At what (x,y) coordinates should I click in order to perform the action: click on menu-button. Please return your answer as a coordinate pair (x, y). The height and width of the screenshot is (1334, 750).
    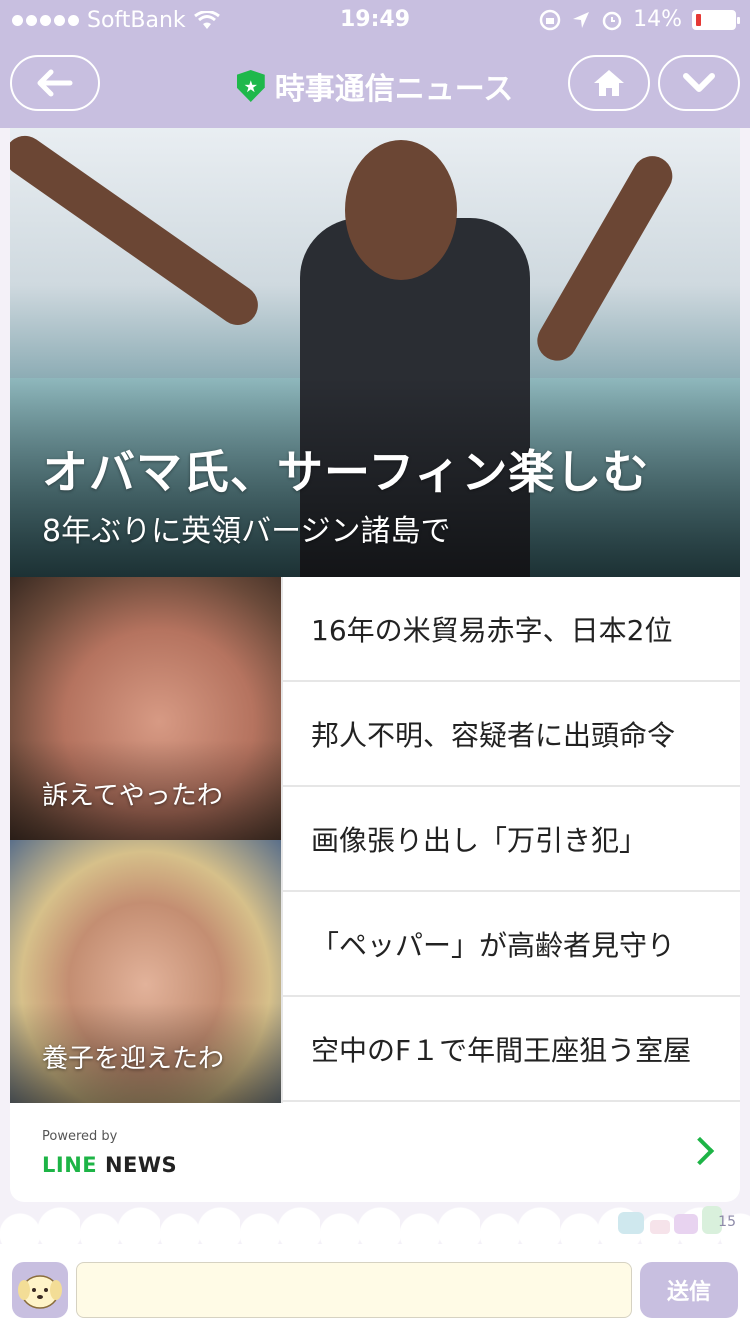
    Looking at the image, I should click on (699, 83).